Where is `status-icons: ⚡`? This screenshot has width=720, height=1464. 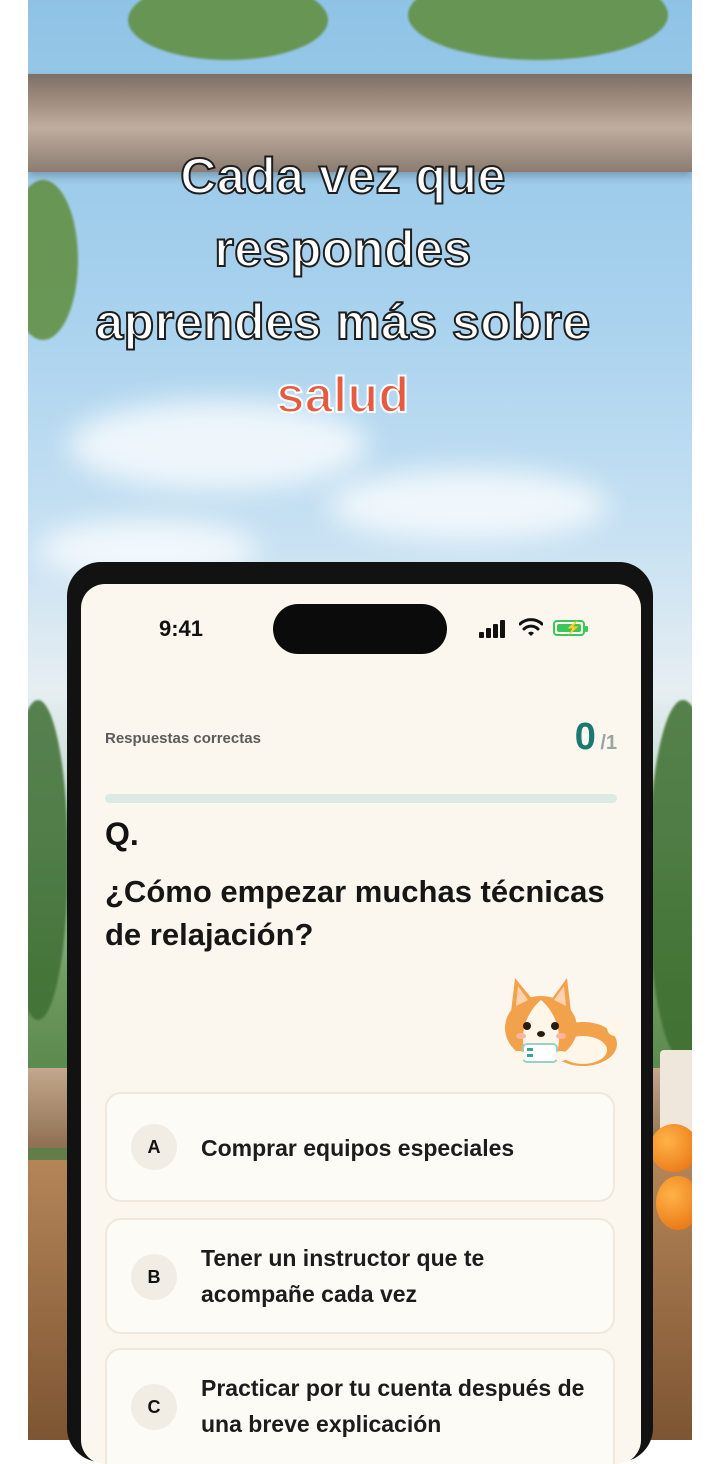 status-icons: ⚡ is located at coordinates (537, 628).